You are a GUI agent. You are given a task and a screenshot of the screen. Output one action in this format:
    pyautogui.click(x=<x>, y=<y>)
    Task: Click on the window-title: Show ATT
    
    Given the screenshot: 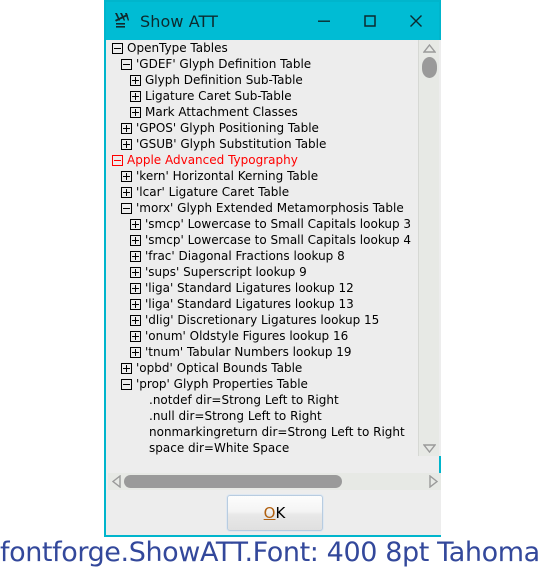 What is the action you would take?
    pyautogui.click(x=179, y=21)
    